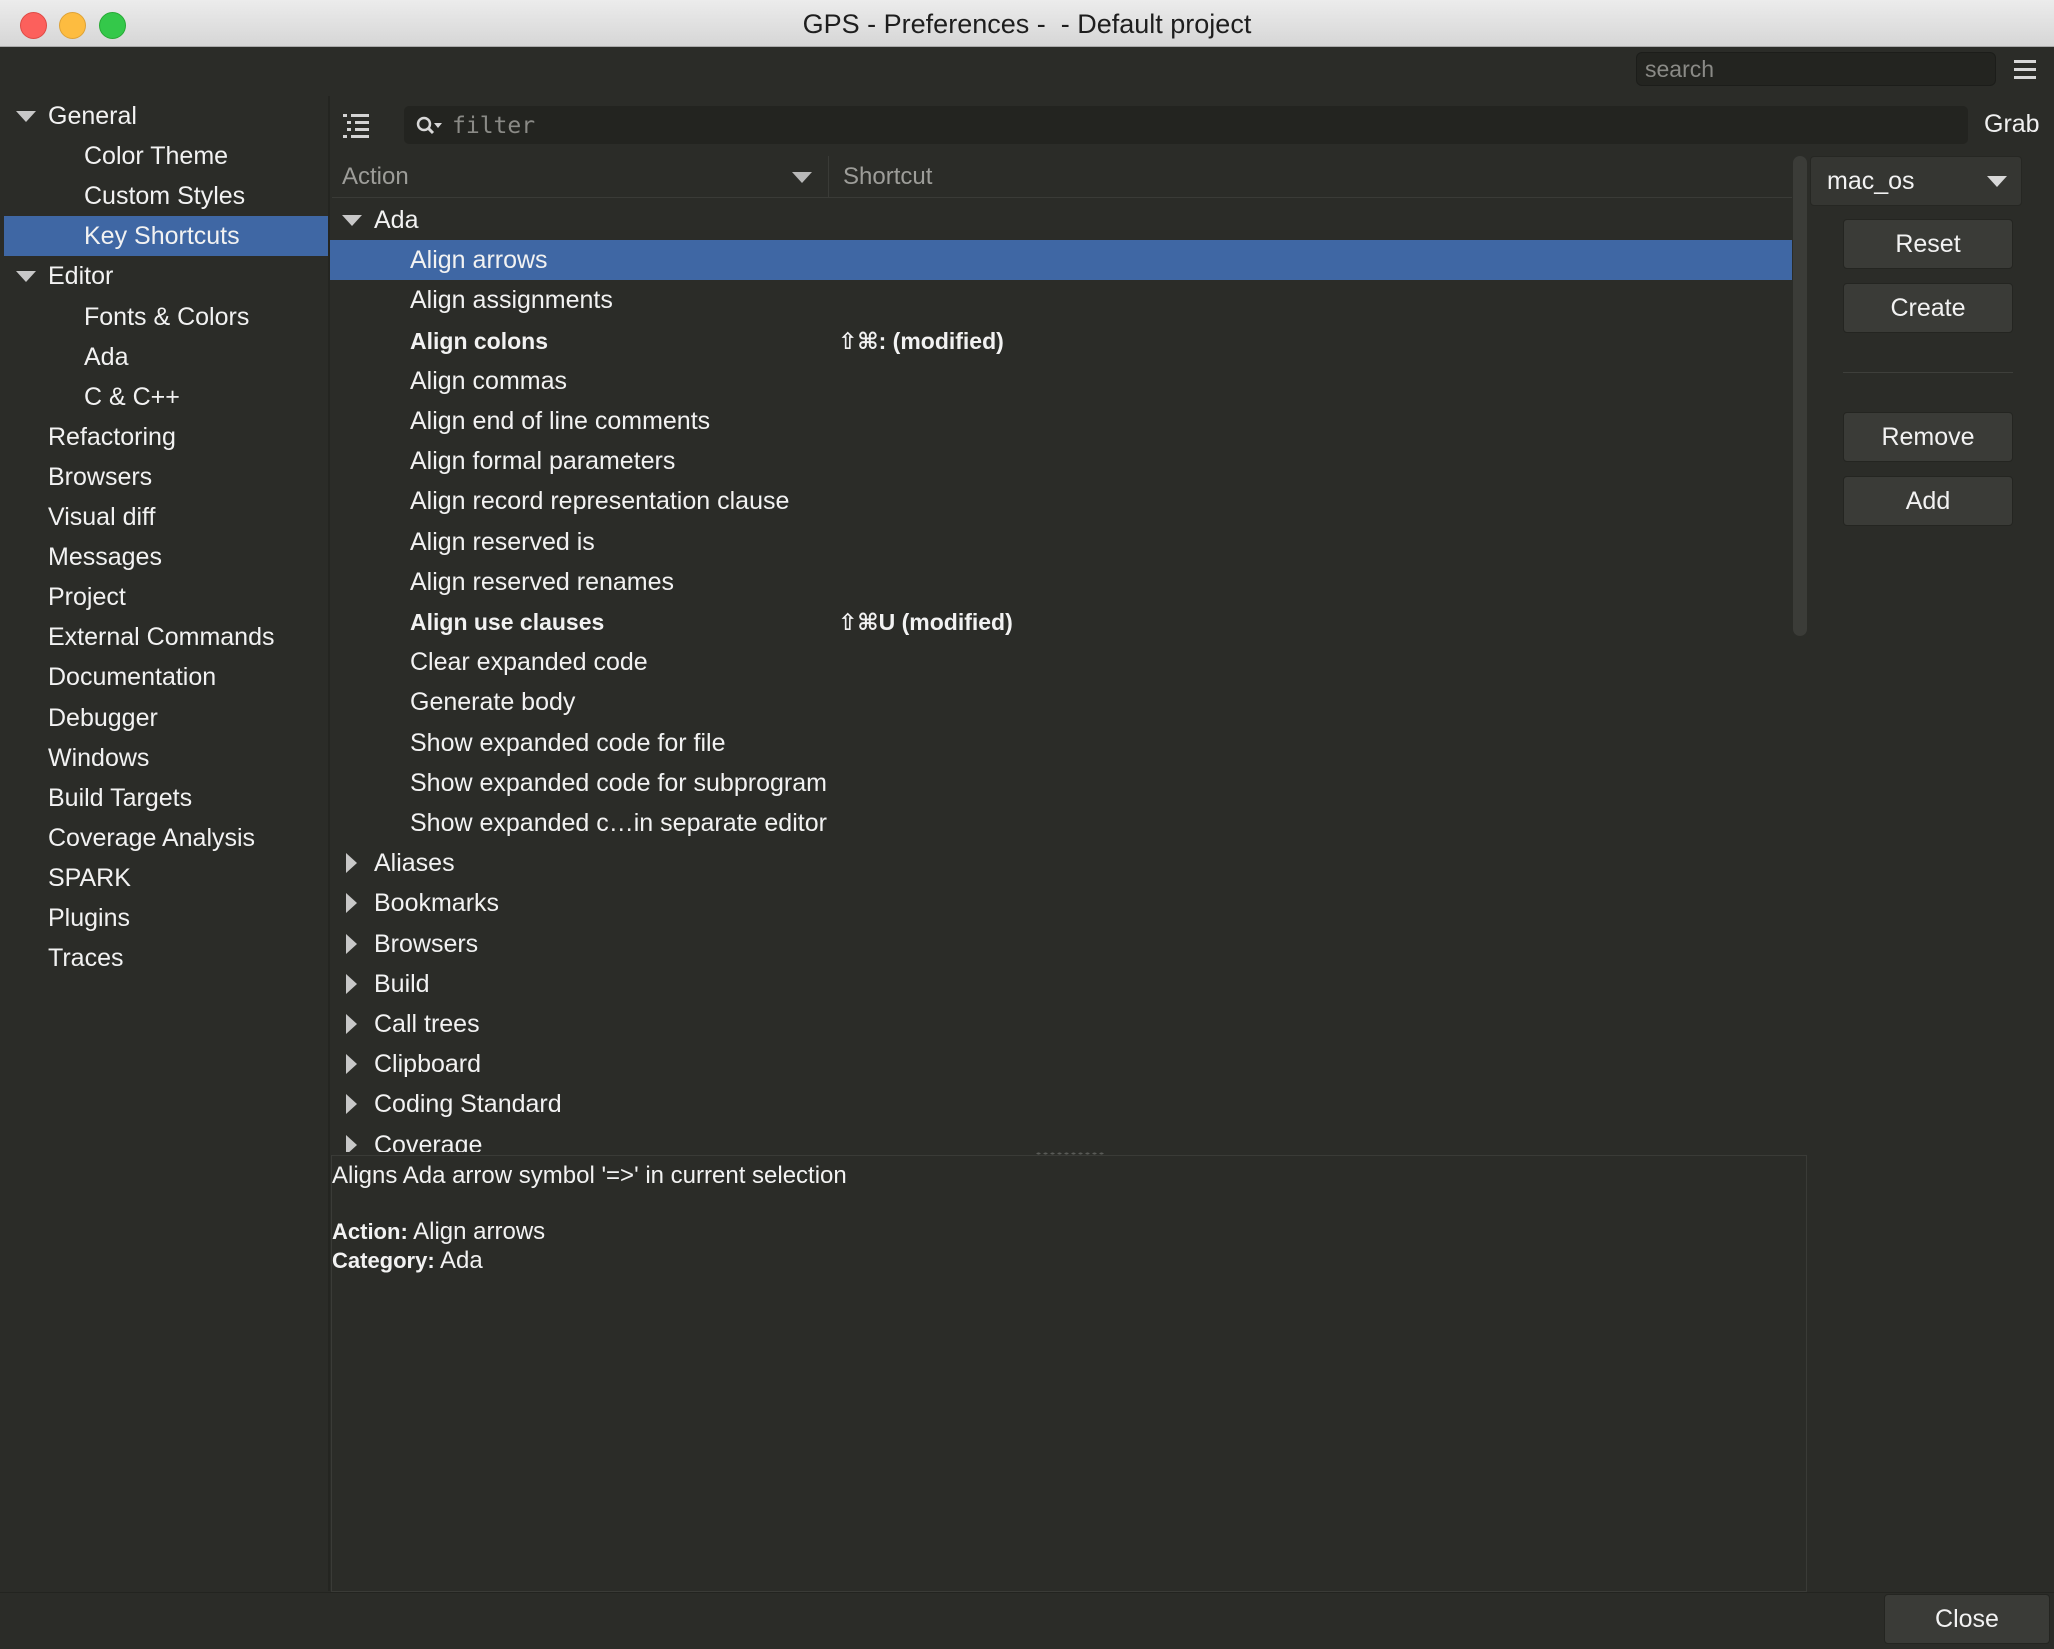 The width and height of the screenshot is (2054, 1649). I want to click on description-category: Category: Ada, so click(407, 1261).